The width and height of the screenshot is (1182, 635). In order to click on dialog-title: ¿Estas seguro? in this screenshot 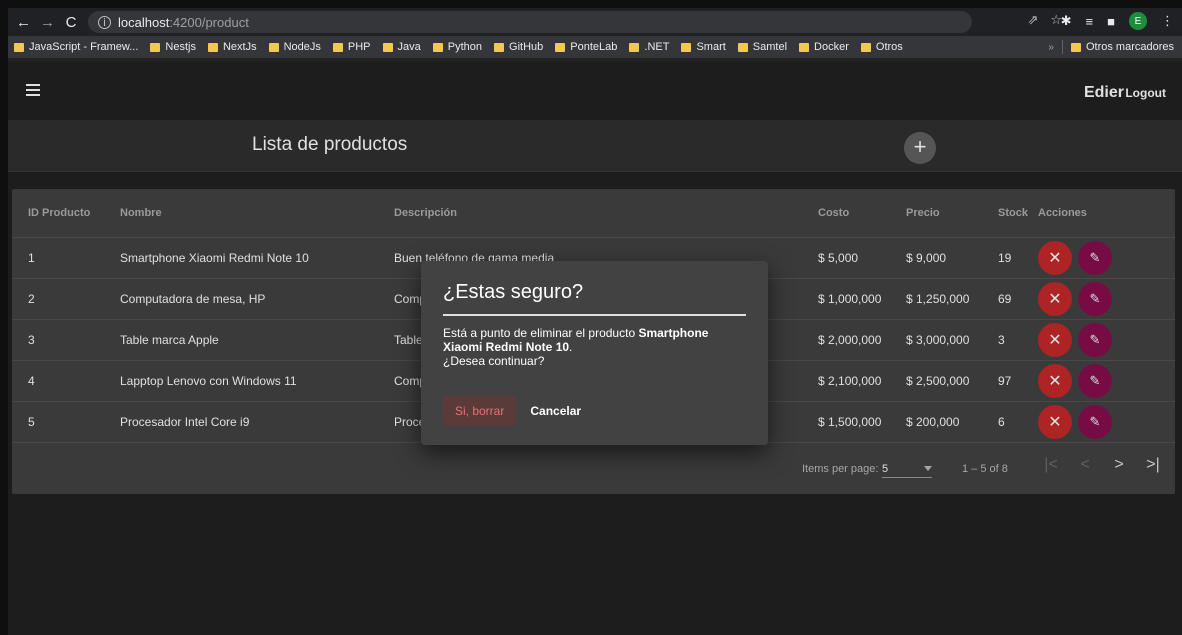, I will do `click(594, 298)`.